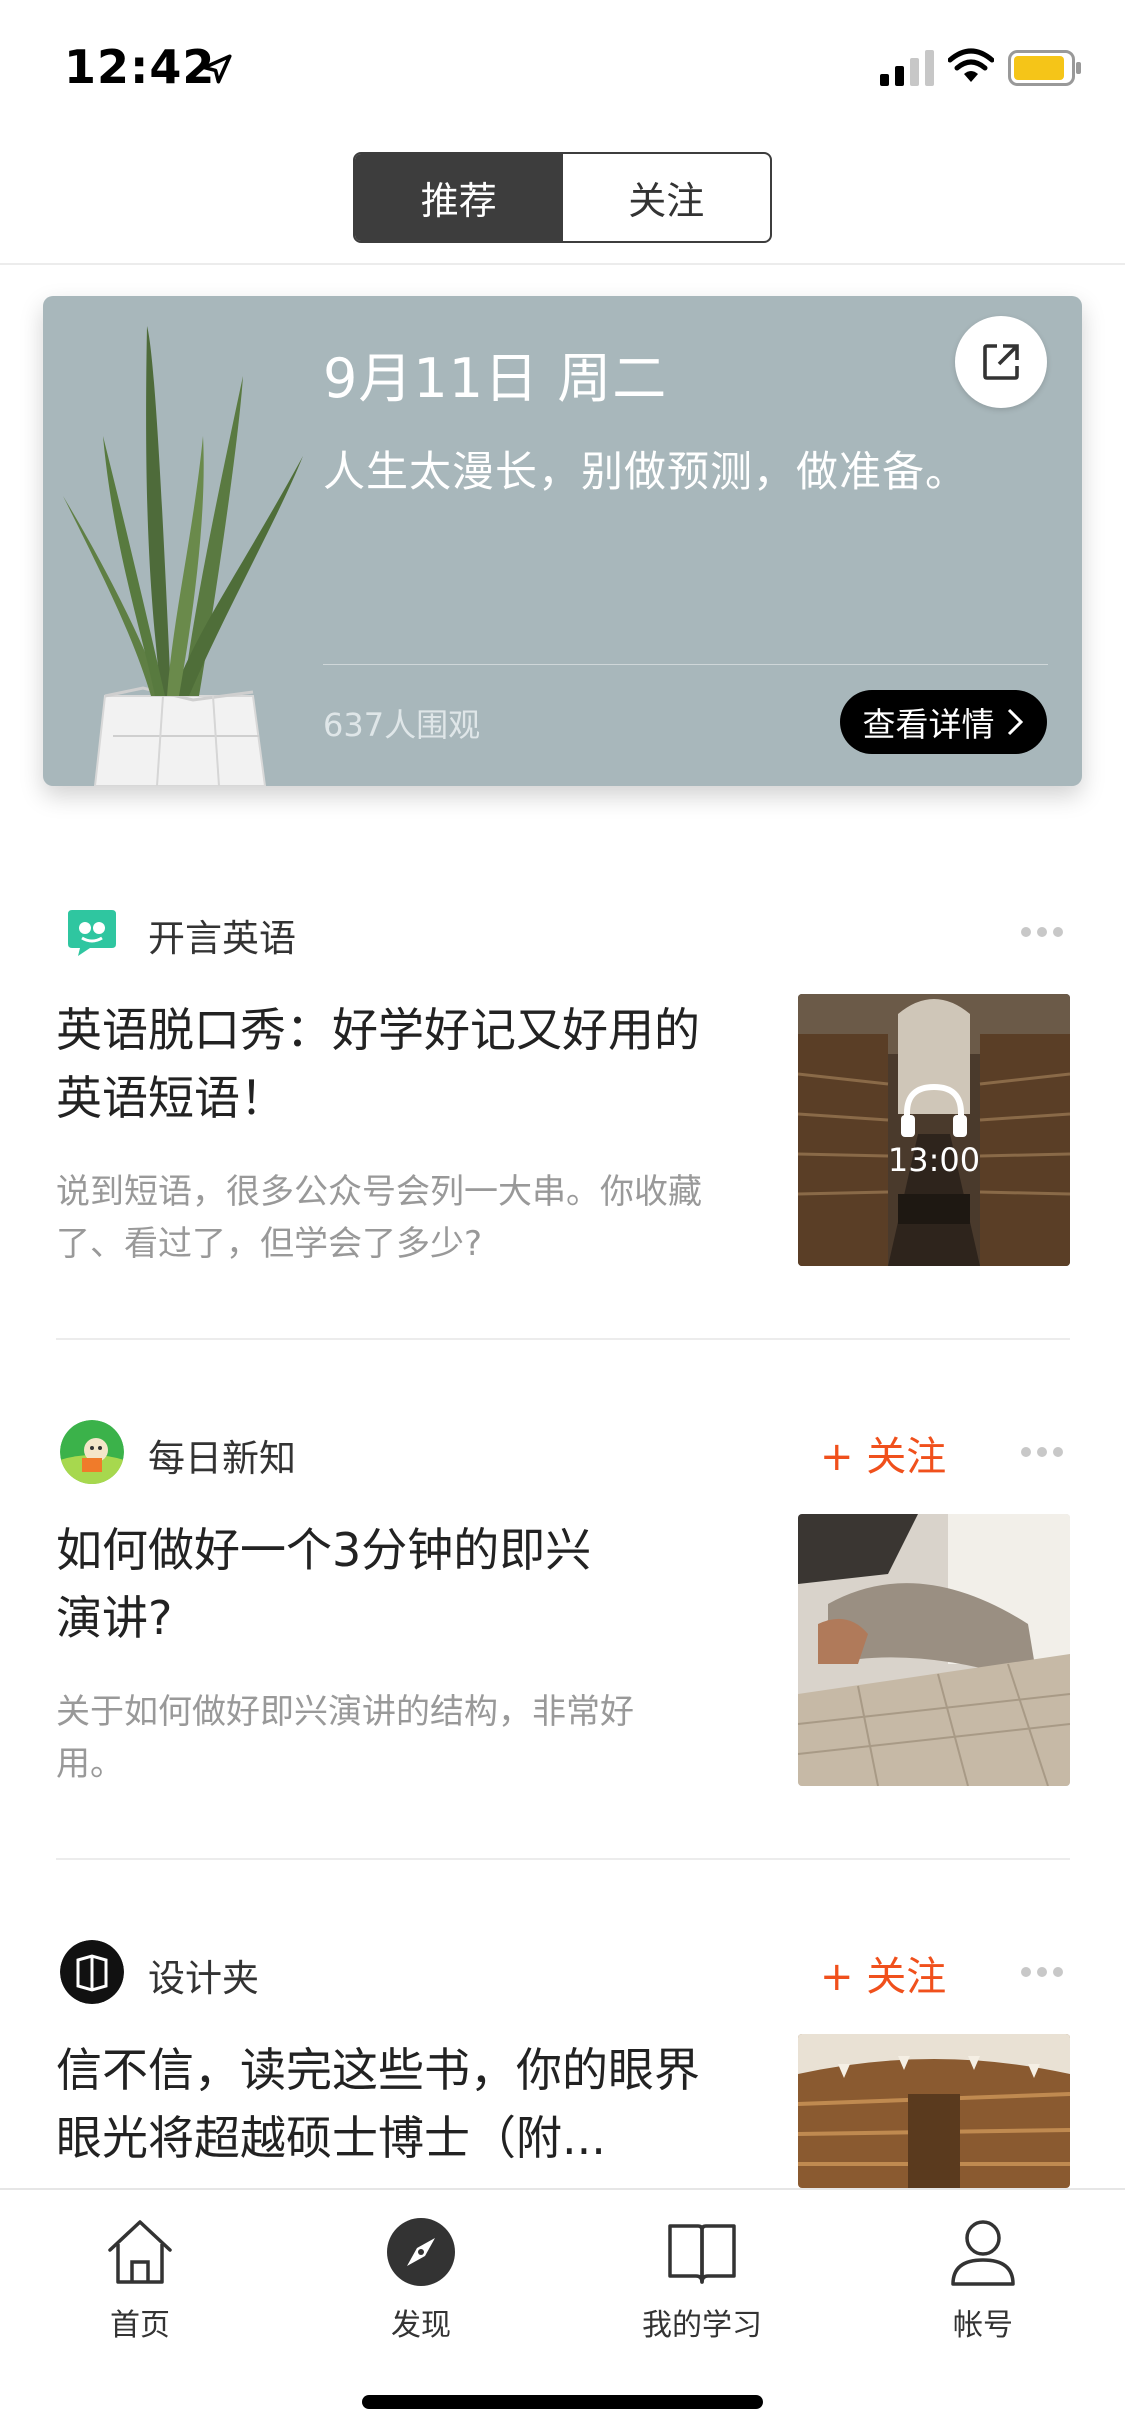  I want to click on battery-icon, so click(1044, 68).